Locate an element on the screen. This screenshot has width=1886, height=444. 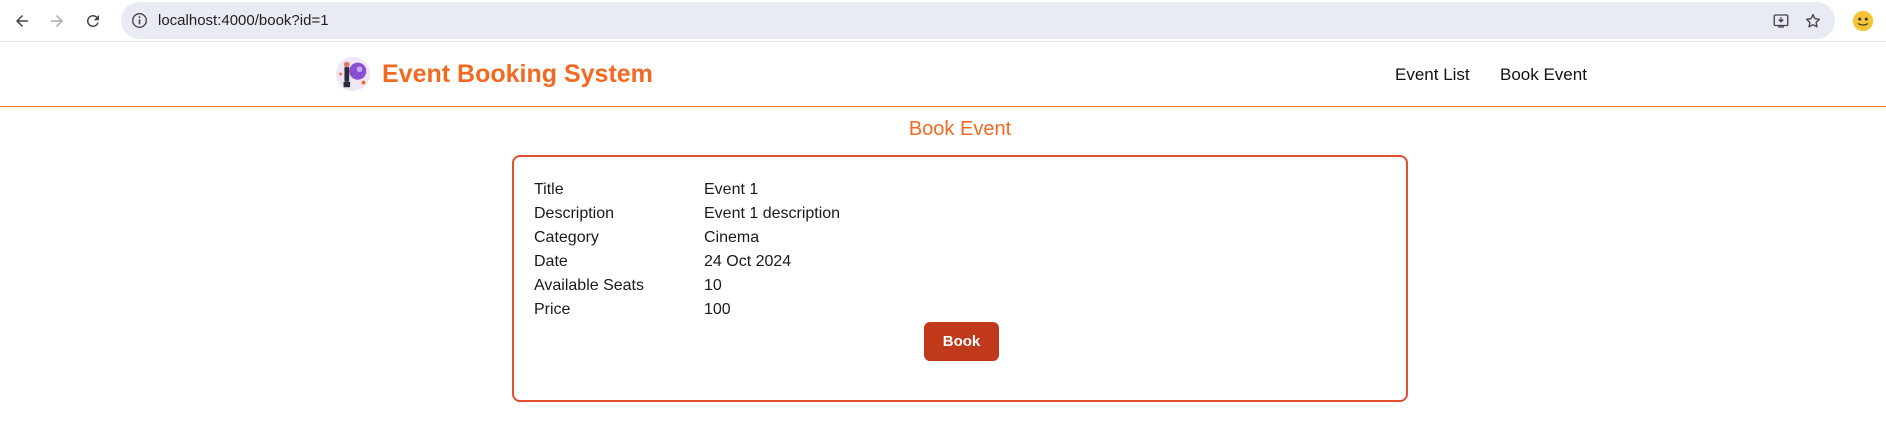
brand-link: Event Booking System is located at coordinates (493, 74).